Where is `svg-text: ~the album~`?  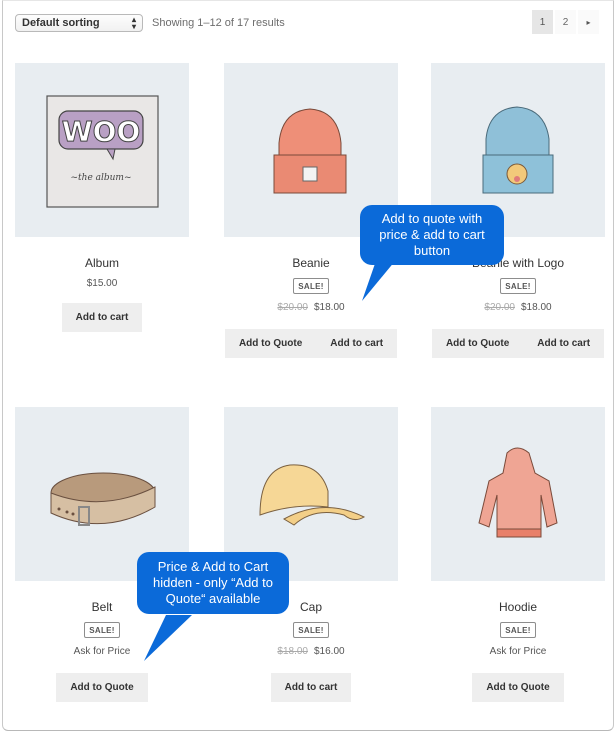 svg-text: ~the album~ is located at coordinates (100, 178).